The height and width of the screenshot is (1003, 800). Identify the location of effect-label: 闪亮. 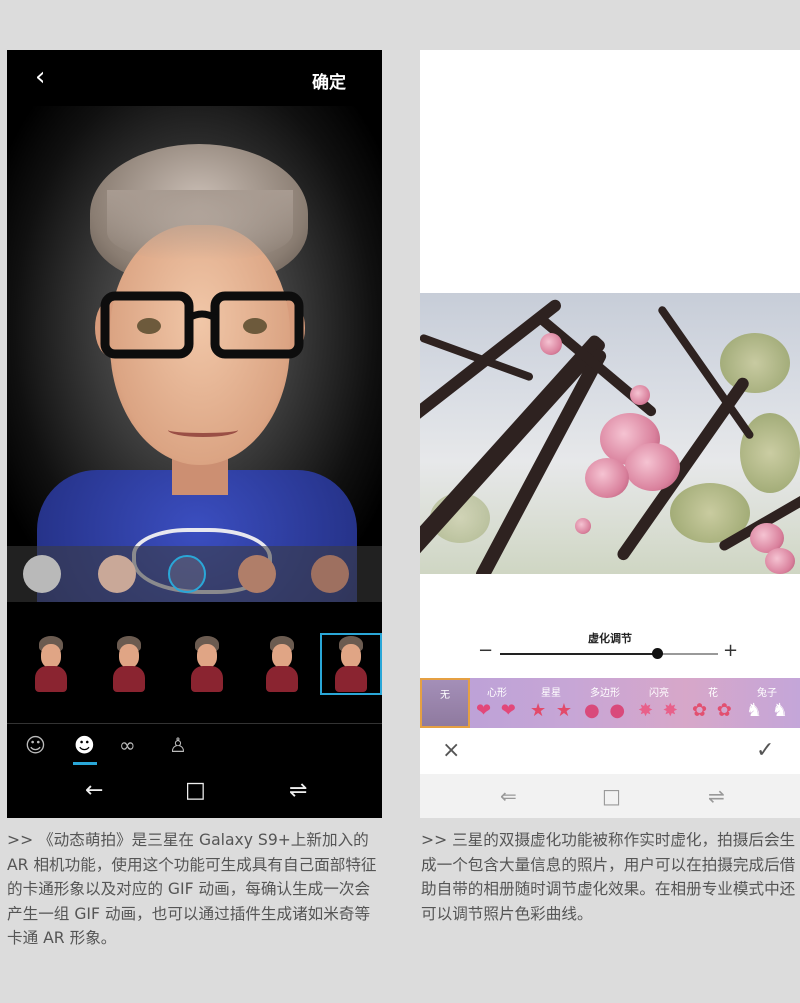
(659, 693).